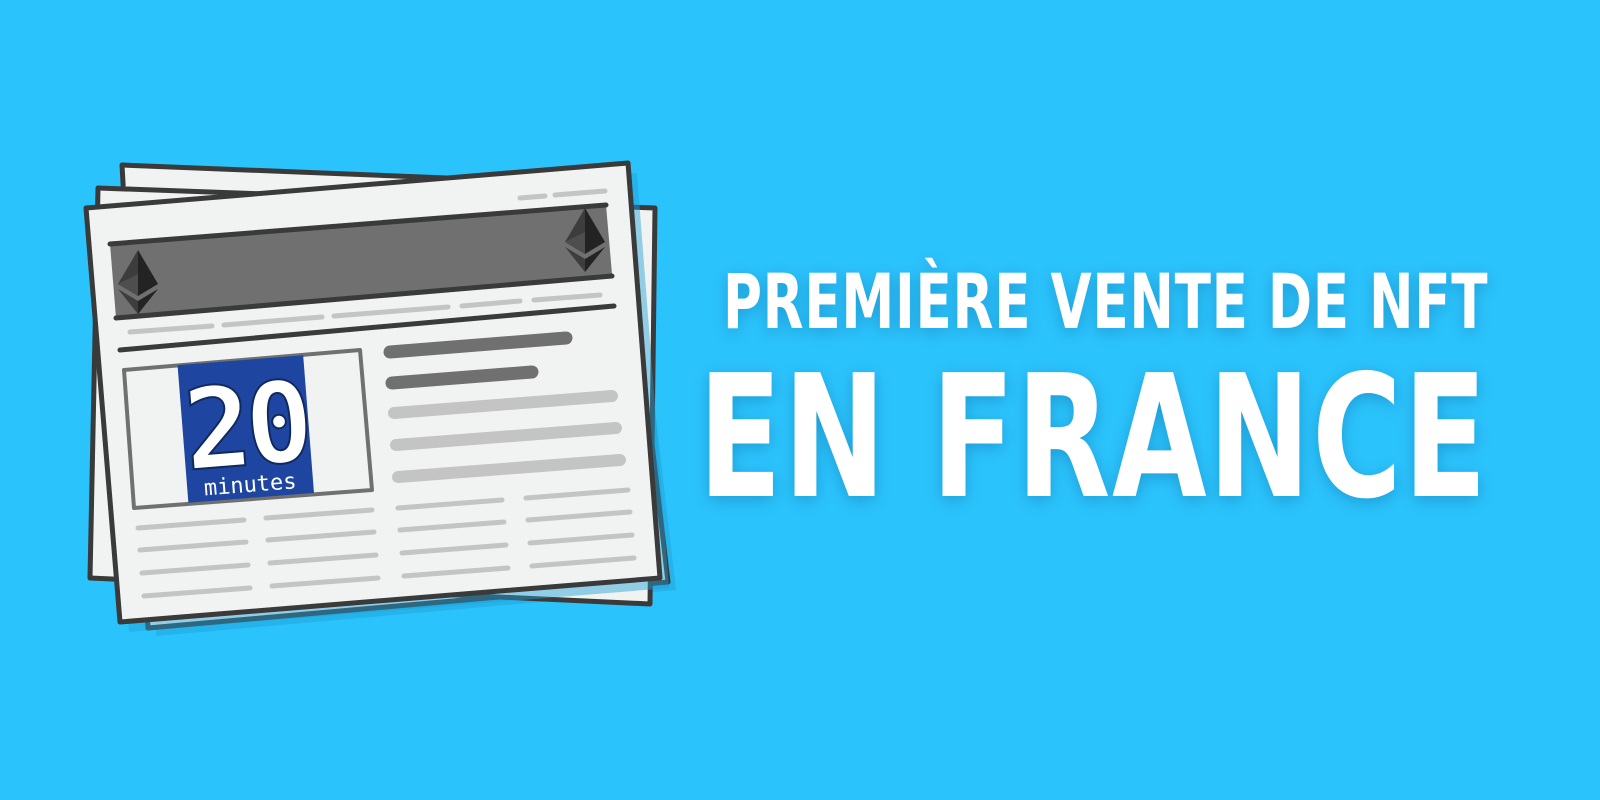 This screenshot has width=1600, height=800. I want to click on 20-minutes-logo: 20 minutes, so click(245, 429).